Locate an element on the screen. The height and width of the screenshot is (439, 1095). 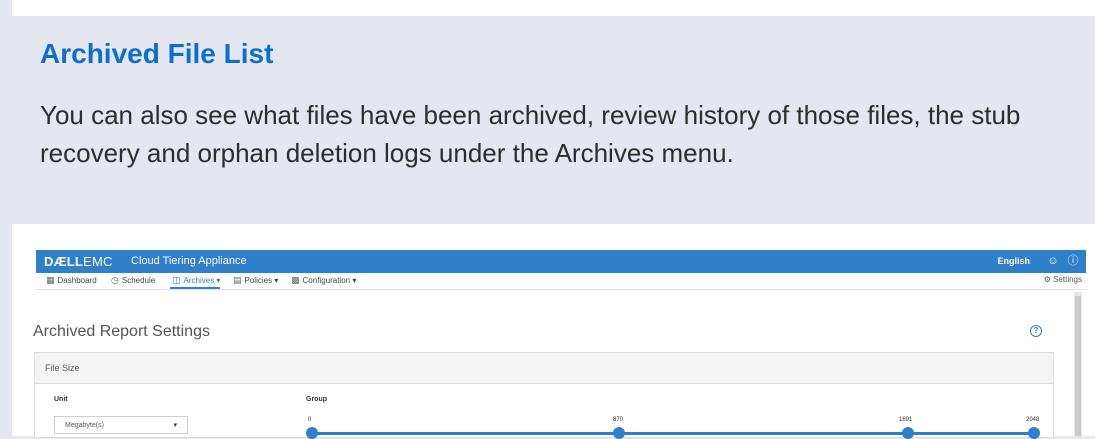
slider-tick-label: 1691 is located at coordinates (906, 420).